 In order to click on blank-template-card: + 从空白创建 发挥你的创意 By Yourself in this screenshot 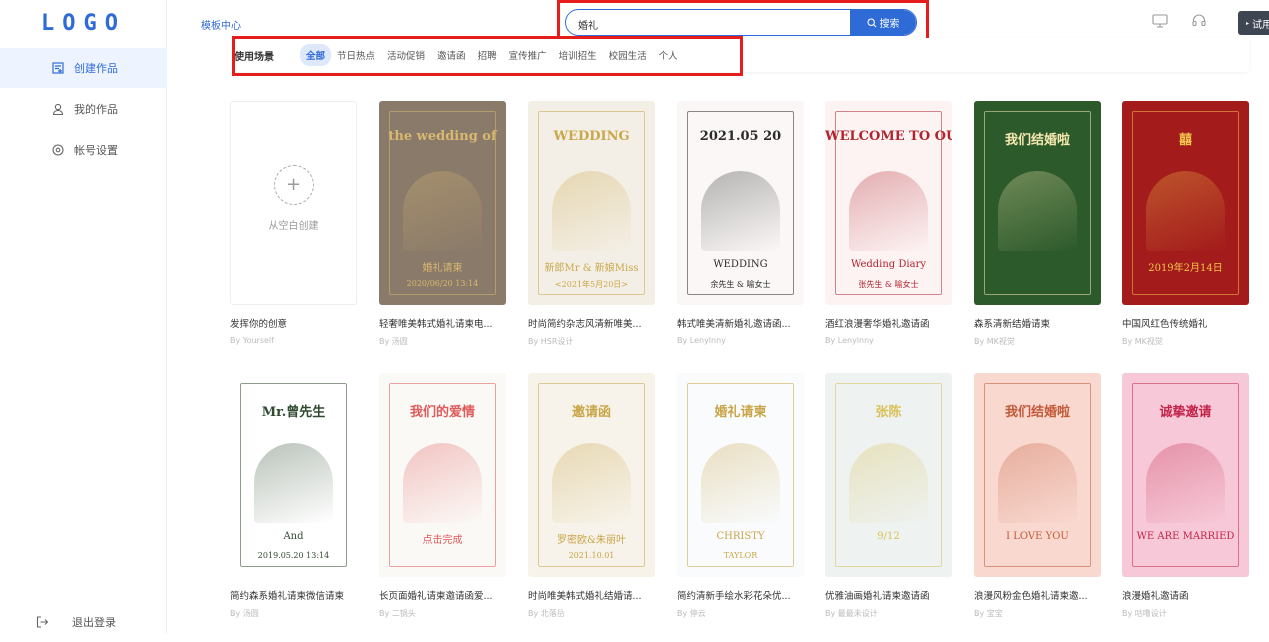, I will do `click(293, 223)`.